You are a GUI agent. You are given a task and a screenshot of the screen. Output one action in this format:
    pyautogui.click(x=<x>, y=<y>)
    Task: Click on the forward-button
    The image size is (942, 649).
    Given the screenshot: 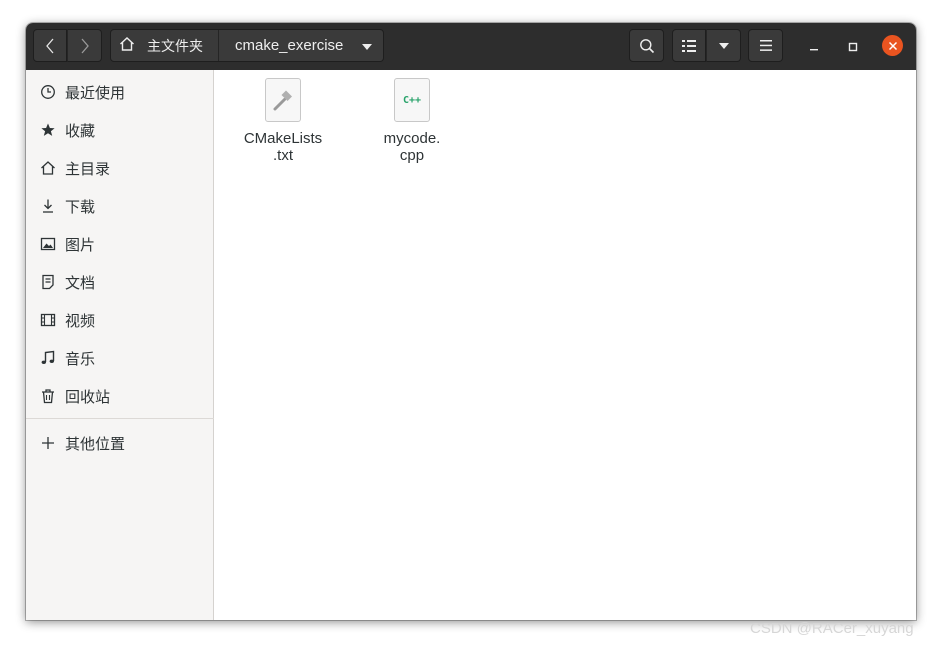 What is the action you would take?
    pyautogui.click(x=84, y=45)
    